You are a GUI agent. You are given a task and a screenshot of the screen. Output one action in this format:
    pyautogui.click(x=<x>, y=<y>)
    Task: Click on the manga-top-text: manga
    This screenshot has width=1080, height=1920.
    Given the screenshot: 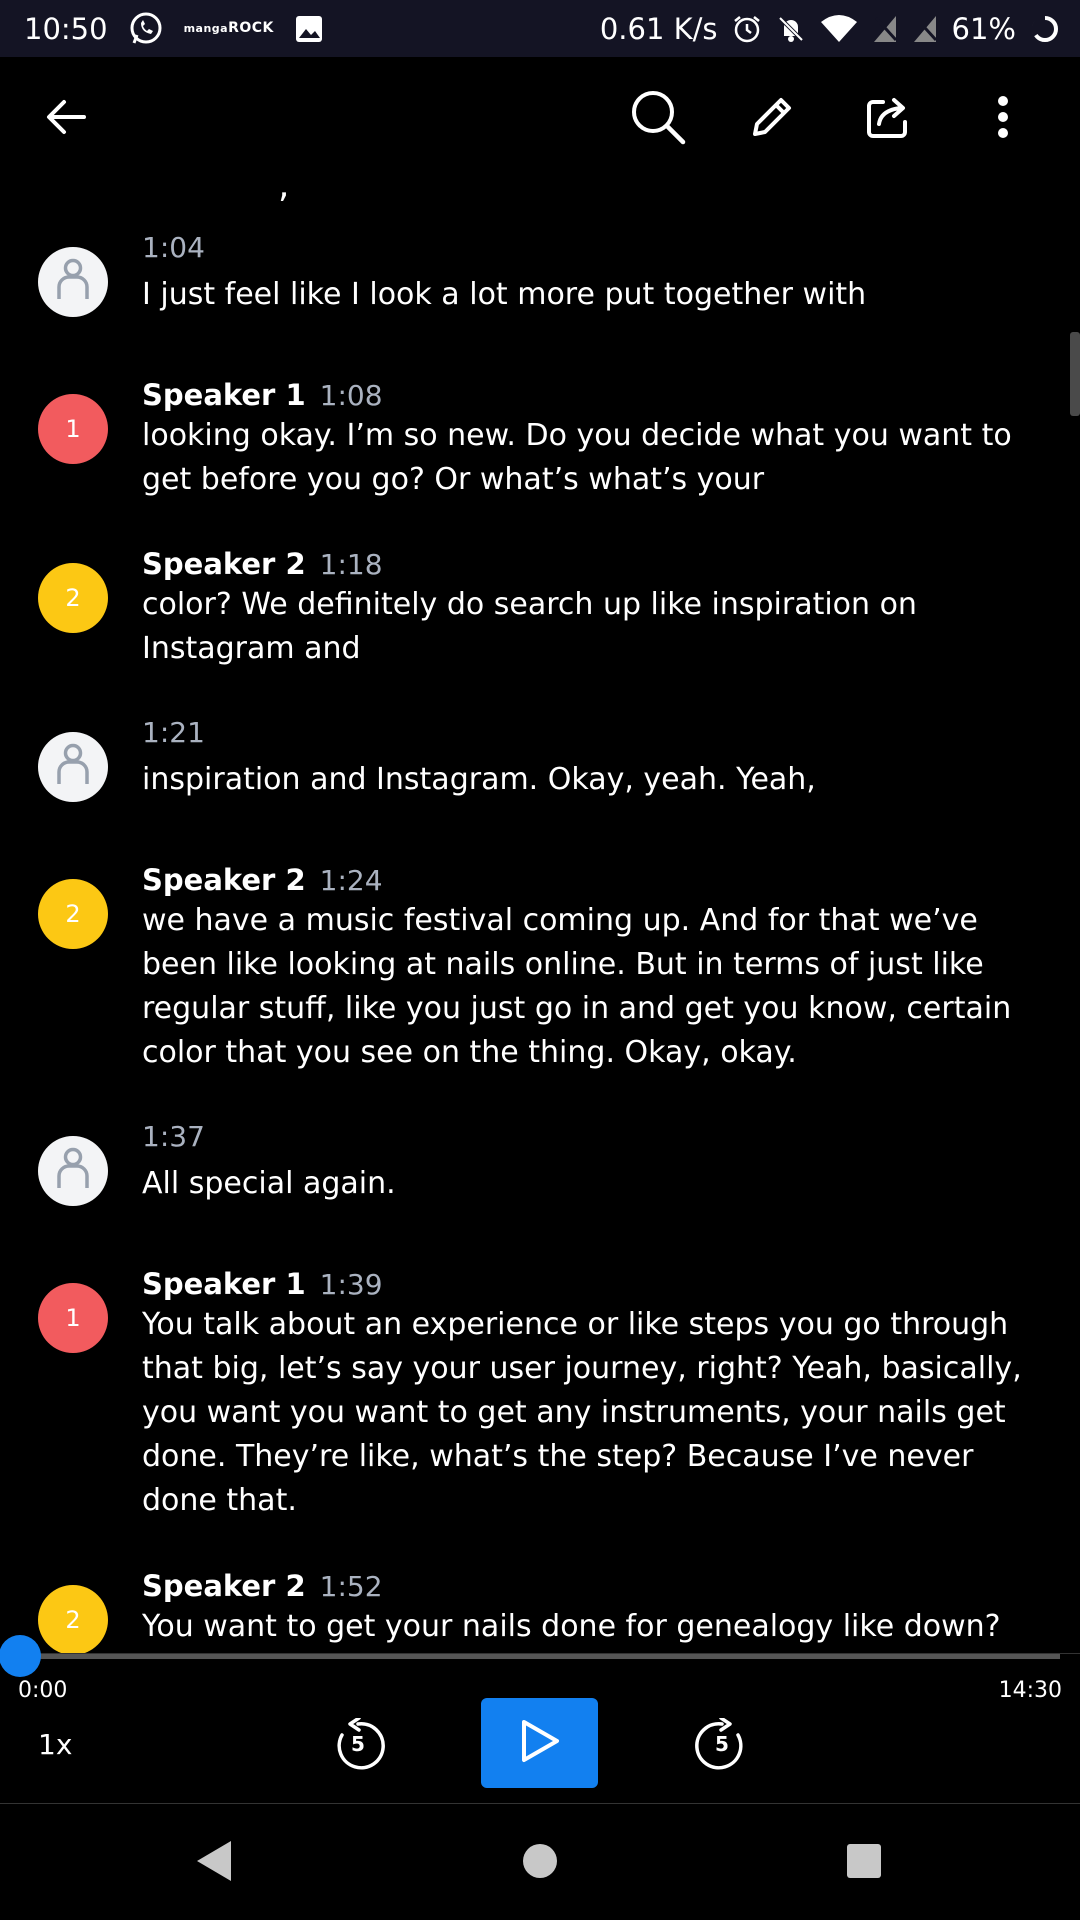 What is the action you would take?
    pyautogui.click(x=206, y=28)
    